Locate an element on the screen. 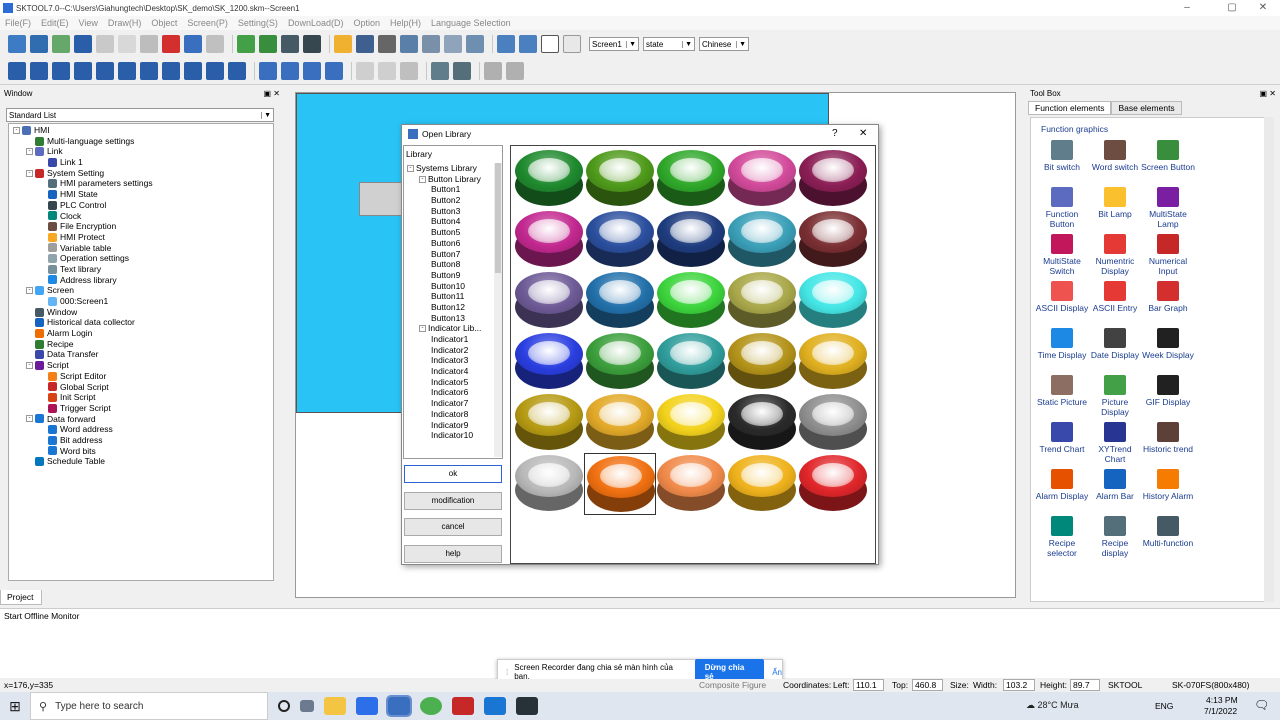 Image resolution: width=1280 pixels, height=720 pixels. toolbox-item: Word switch is located at coordinates (1115, 156).